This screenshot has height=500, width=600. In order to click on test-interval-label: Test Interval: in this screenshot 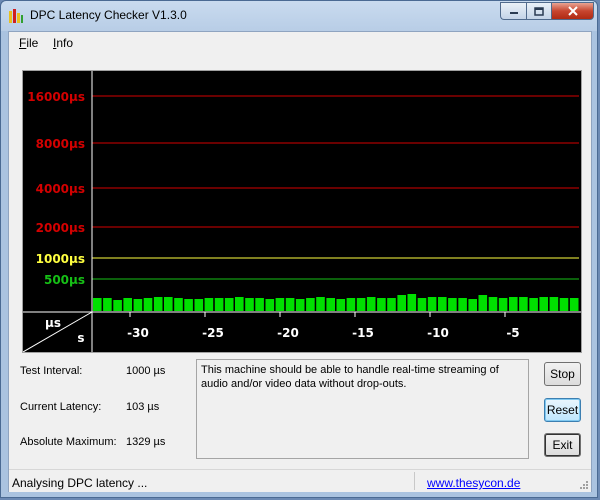, I will do `click(51, 371)`.